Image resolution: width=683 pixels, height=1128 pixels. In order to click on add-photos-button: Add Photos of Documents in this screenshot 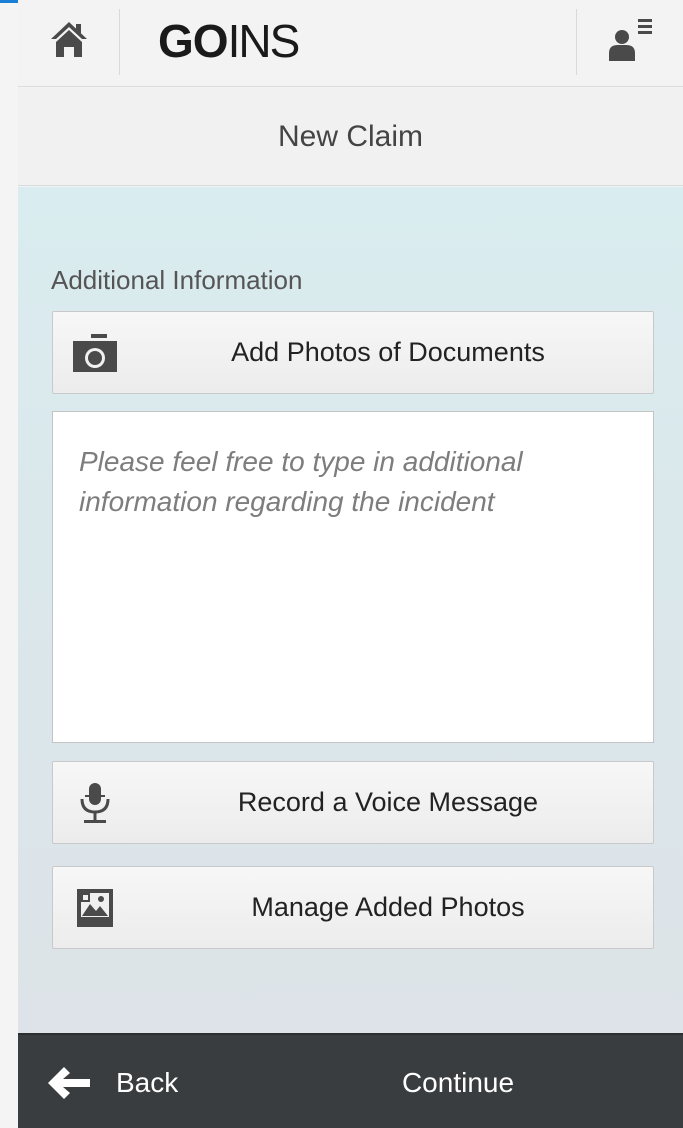, I will do `click(353, 352)`.